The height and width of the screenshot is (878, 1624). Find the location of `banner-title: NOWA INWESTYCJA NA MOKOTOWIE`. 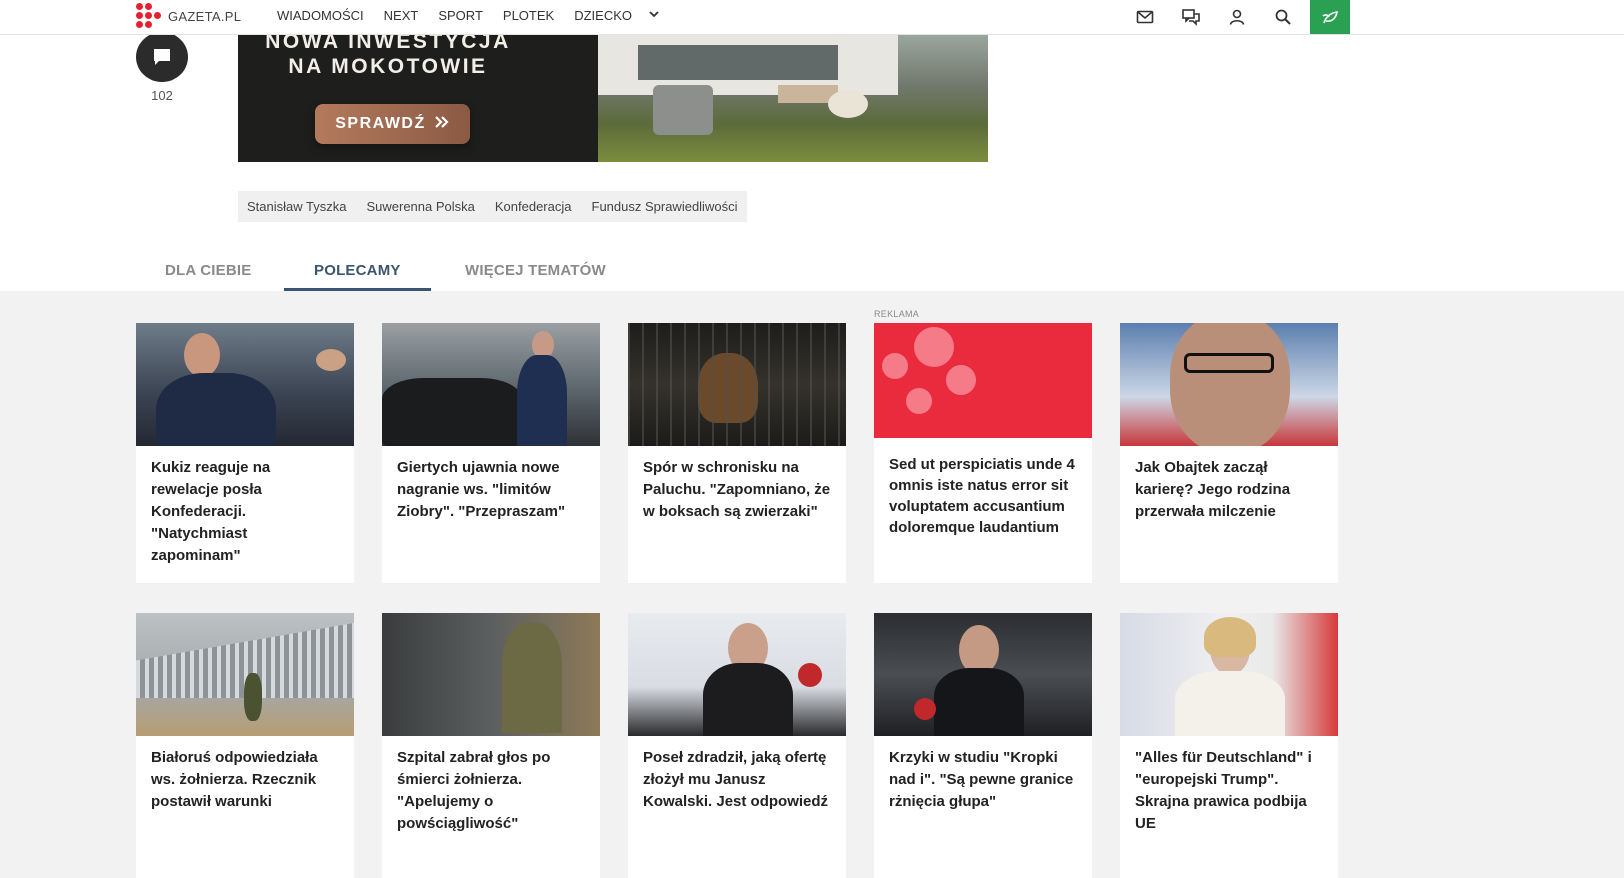

banner-title: NOWA INWESTYCJA NA MOKOTOWIE is located at coordinates (388, 57).